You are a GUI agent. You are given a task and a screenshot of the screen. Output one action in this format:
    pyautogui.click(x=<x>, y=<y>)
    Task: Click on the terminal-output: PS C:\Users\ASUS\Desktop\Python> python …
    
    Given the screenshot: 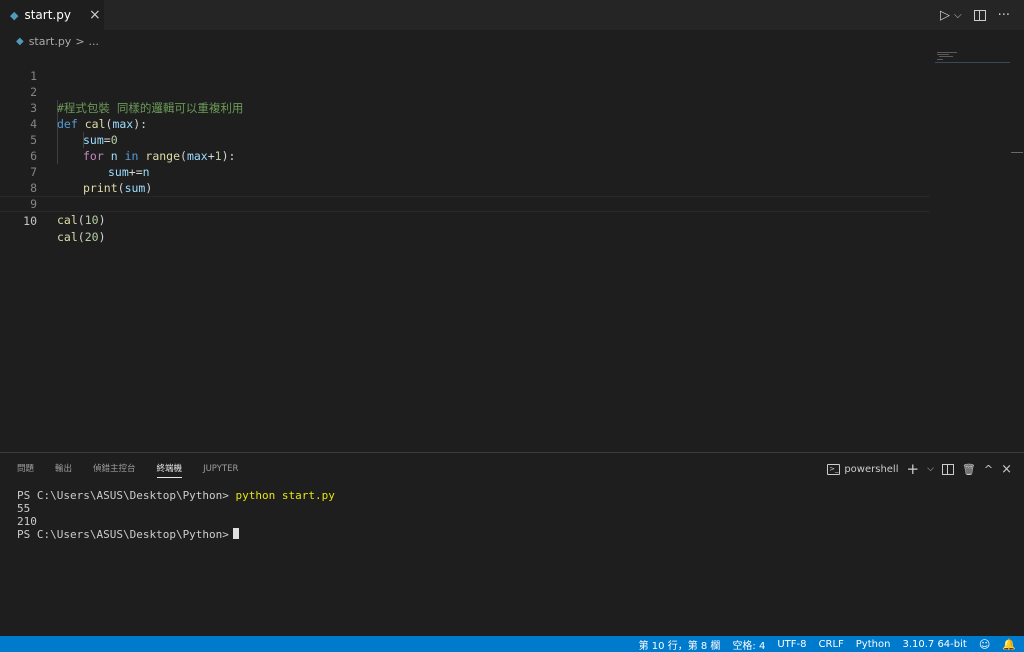 What is the action you would take?
    pyautogui.click(x=176, y=515)
    